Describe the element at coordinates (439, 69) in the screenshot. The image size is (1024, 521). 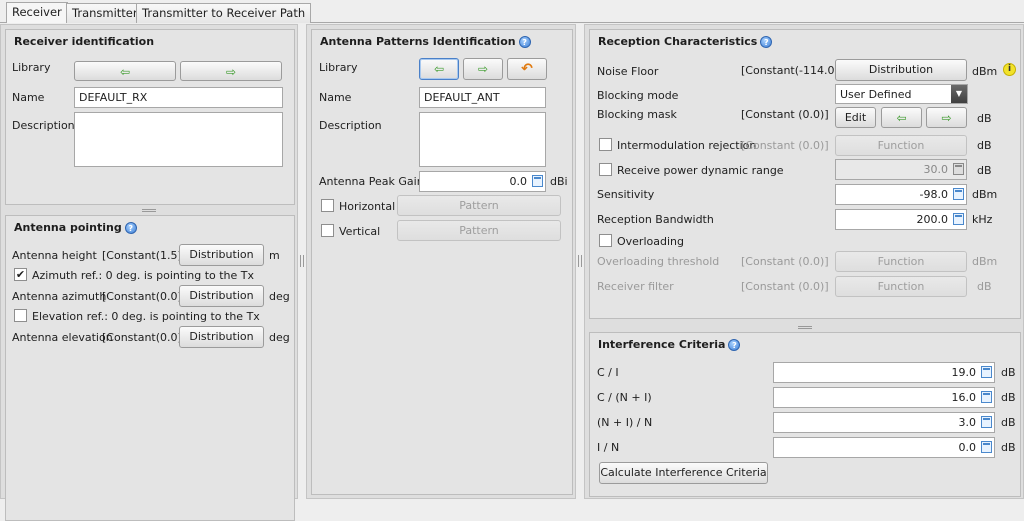
I see `ant-import-button: ⇦` at that location.